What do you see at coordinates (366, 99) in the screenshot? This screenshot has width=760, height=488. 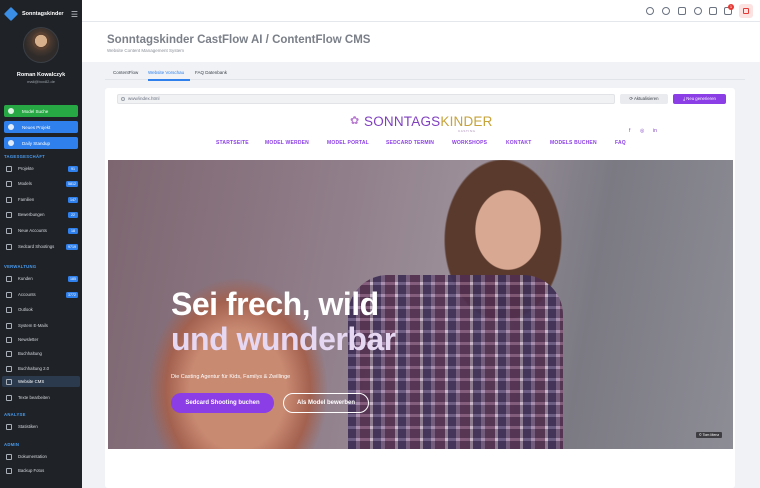 I see `url-field: www/index.html` at bounding box center [366, 99].